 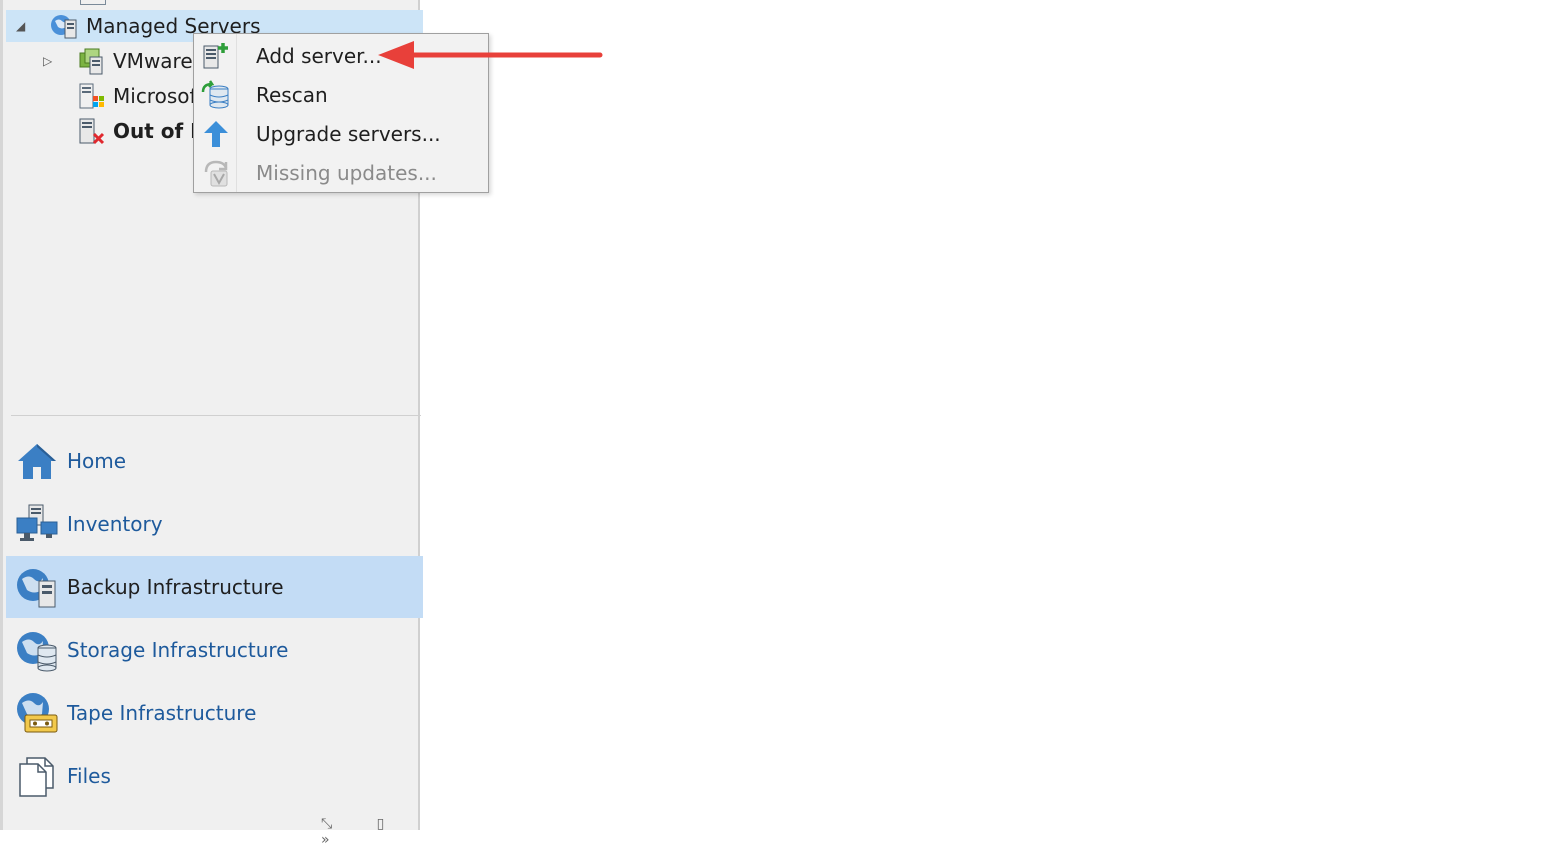 What do you see at coordinates (216, 173) in the screenshot?
I see `missing-updates-icon` at bounding box center [216, 173].